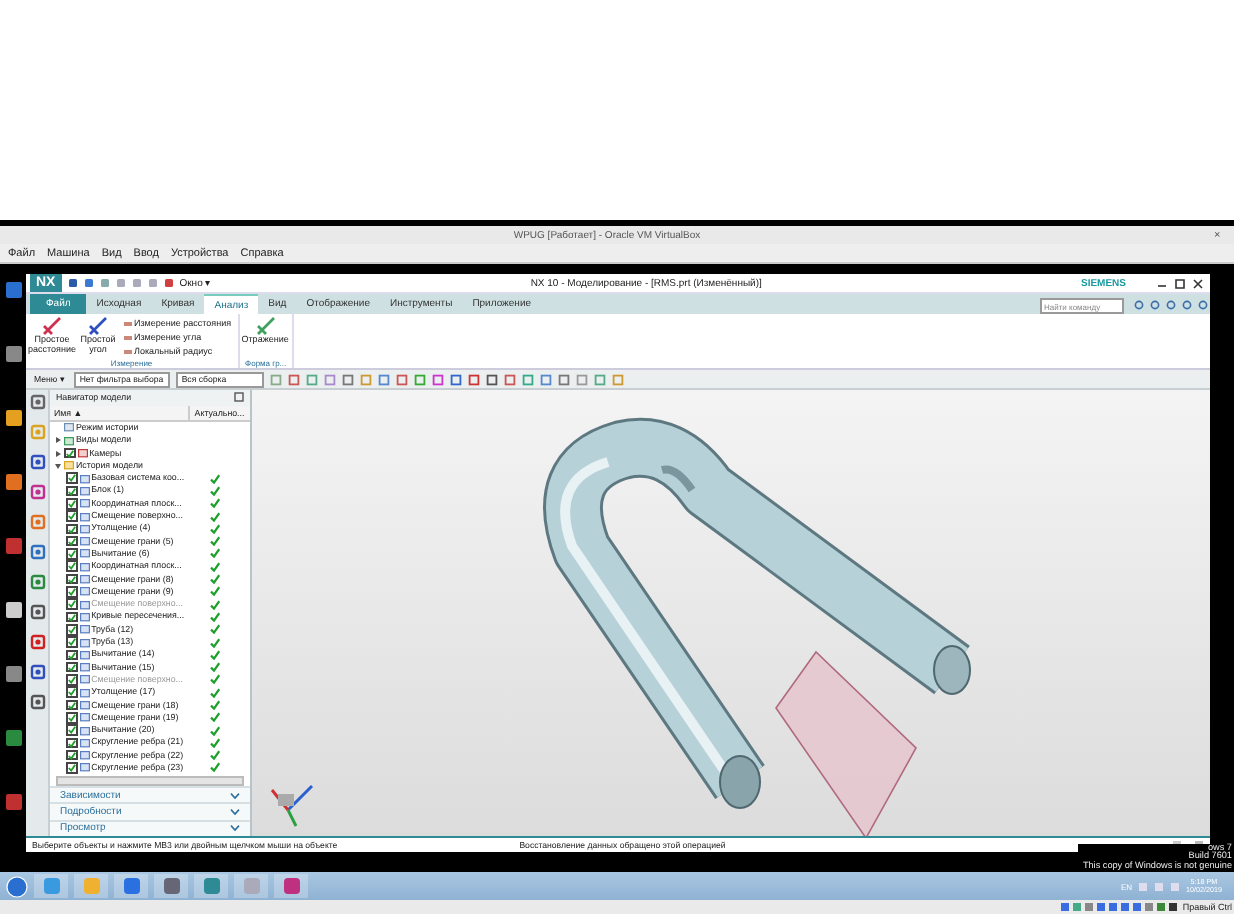 The height and width of the screenshot is (914, 1234). Describe the element at coordinates (17, 886) in the screenshot. I see `start-icon` at that location.